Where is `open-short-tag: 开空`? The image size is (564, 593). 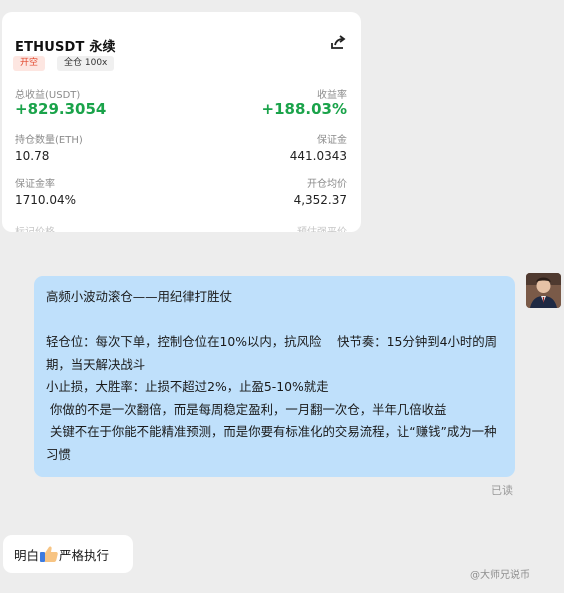
open-short-tag: 开空 is located at coordinates (29, 63).